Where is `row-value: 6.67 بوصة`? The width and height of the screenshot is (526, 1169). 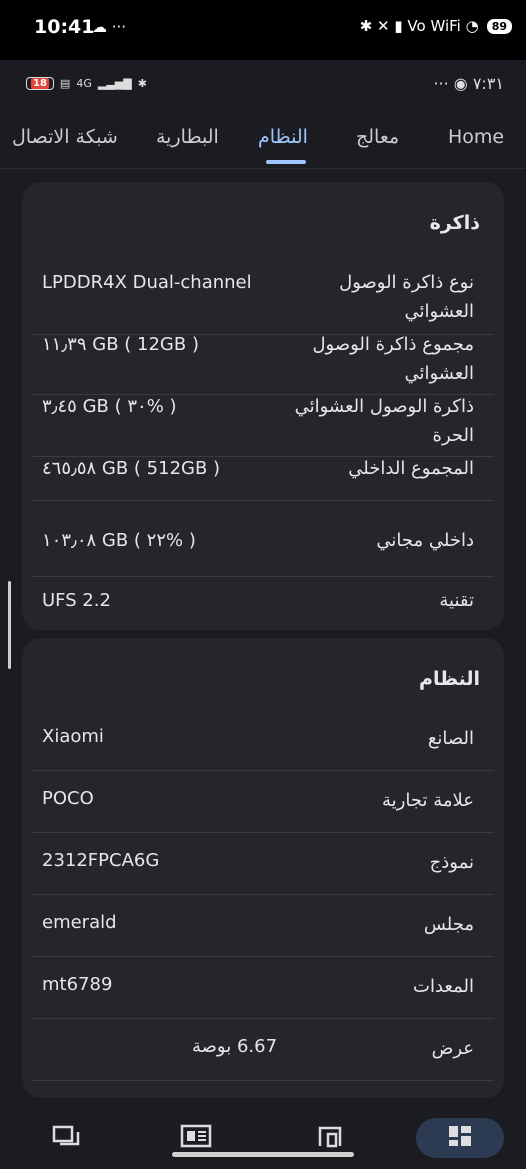
row-value: 6.67 بوصة is located at coordinates (234, 1046).